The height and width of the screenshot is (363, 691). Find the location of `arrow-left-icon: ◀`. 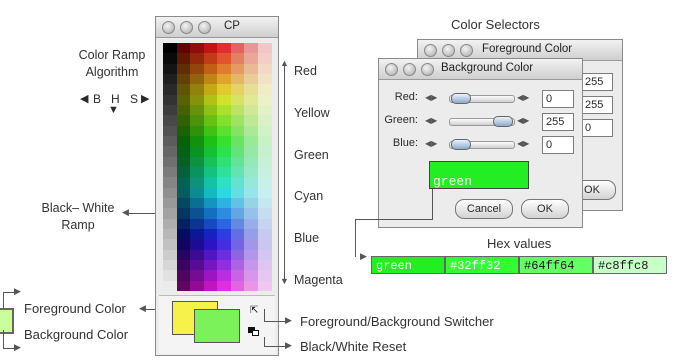

arrow-left-icon: ◀ is located at coordinates (84, 98).